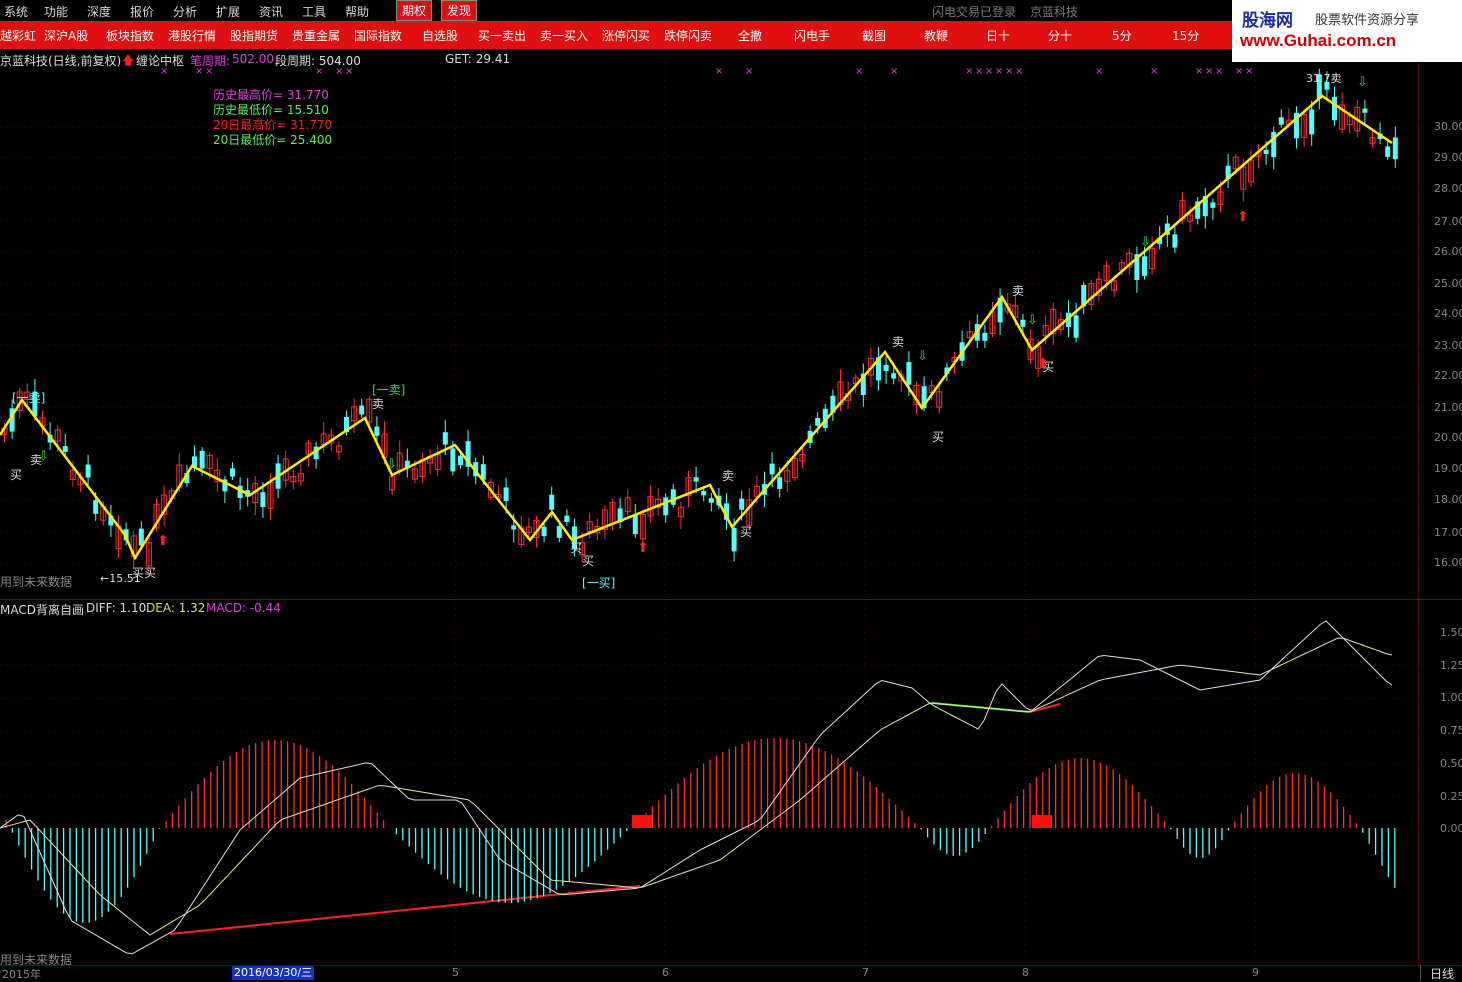  I want to click on y-tick: 19.00, so click(1448, 468).